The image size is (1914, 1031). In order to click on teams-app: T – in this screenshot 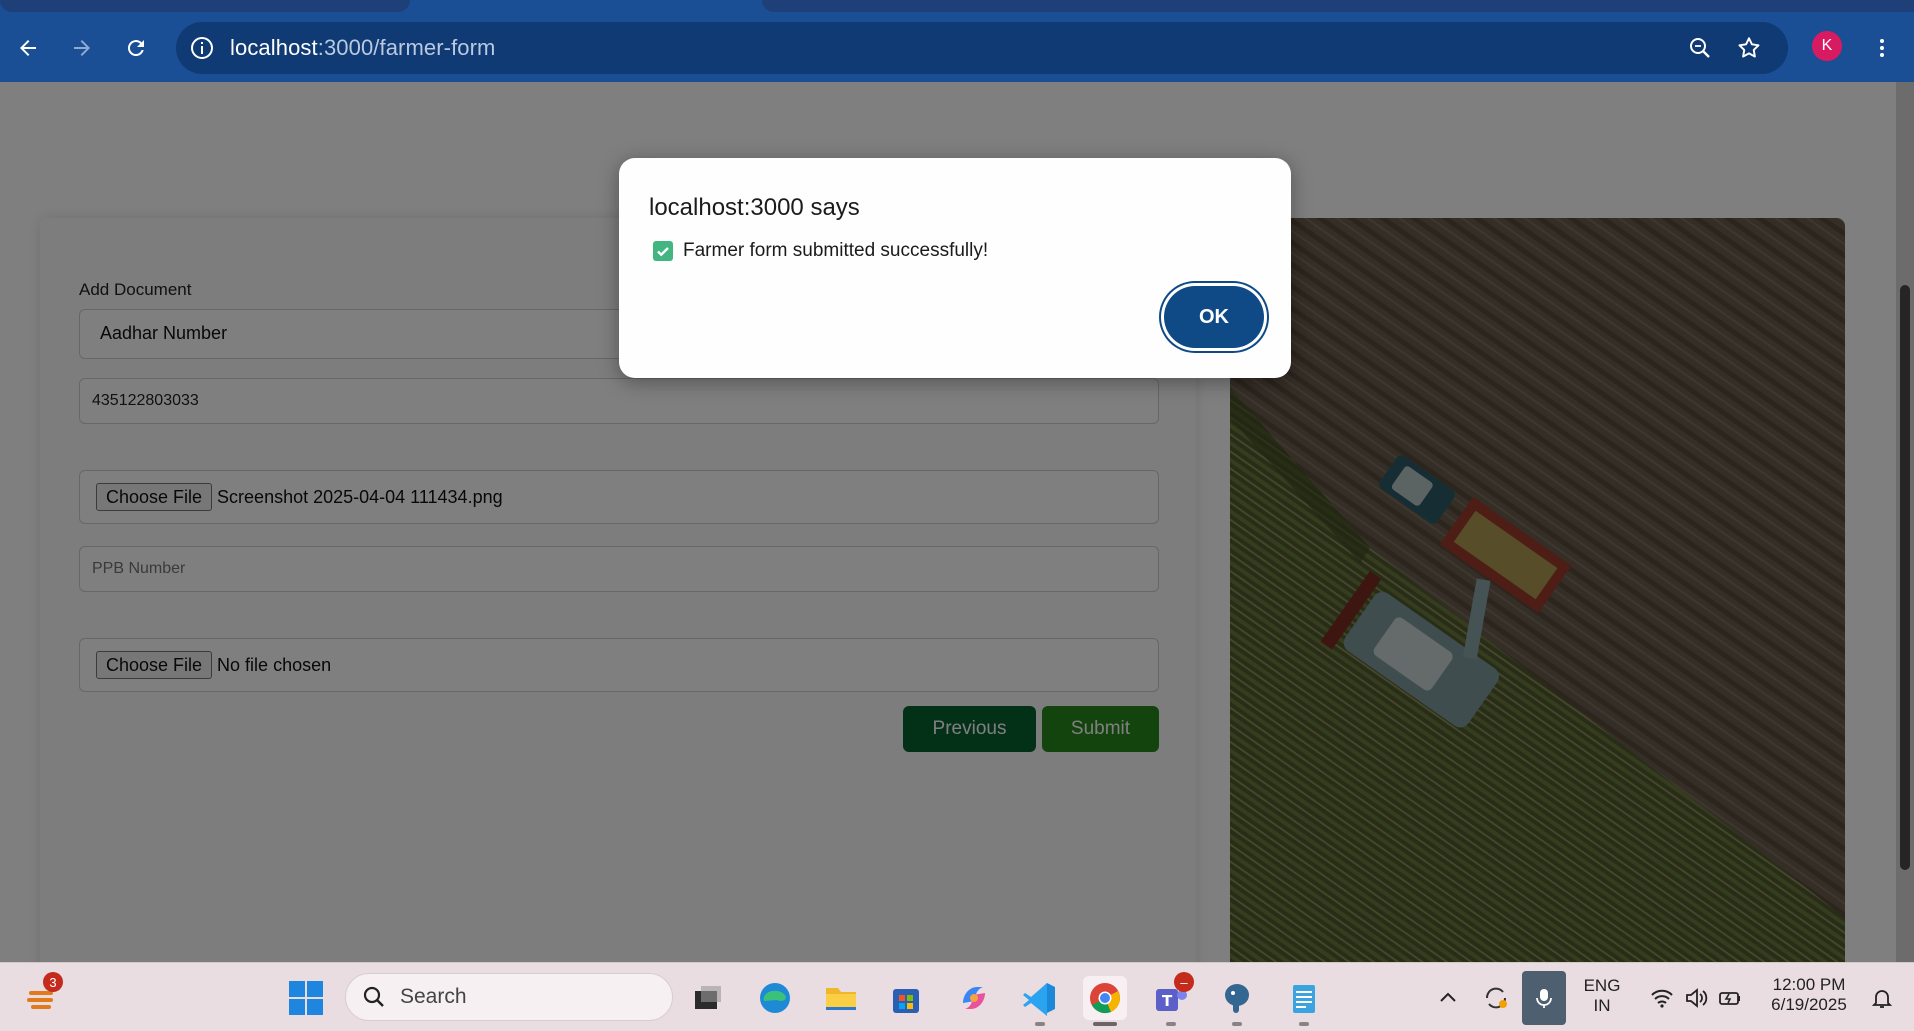, I will do `click(1171, 996)`.